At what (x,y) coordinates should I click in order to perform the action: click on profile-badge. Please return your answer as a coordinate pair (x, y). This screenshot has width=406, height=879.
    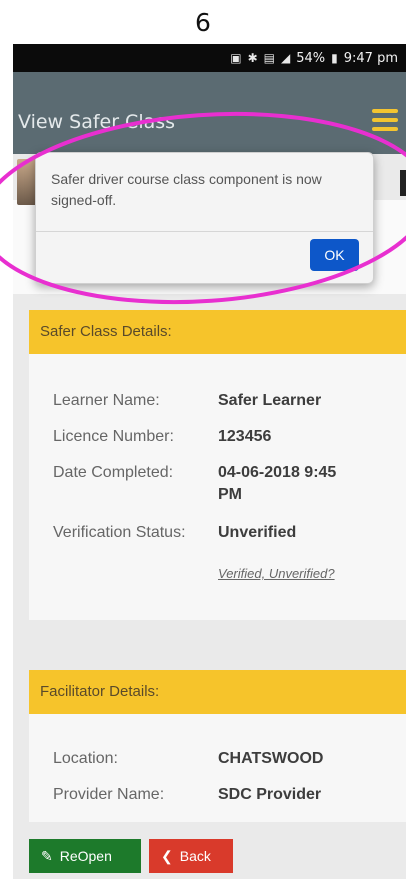
    Looking at the image, I should click on (403, 183).